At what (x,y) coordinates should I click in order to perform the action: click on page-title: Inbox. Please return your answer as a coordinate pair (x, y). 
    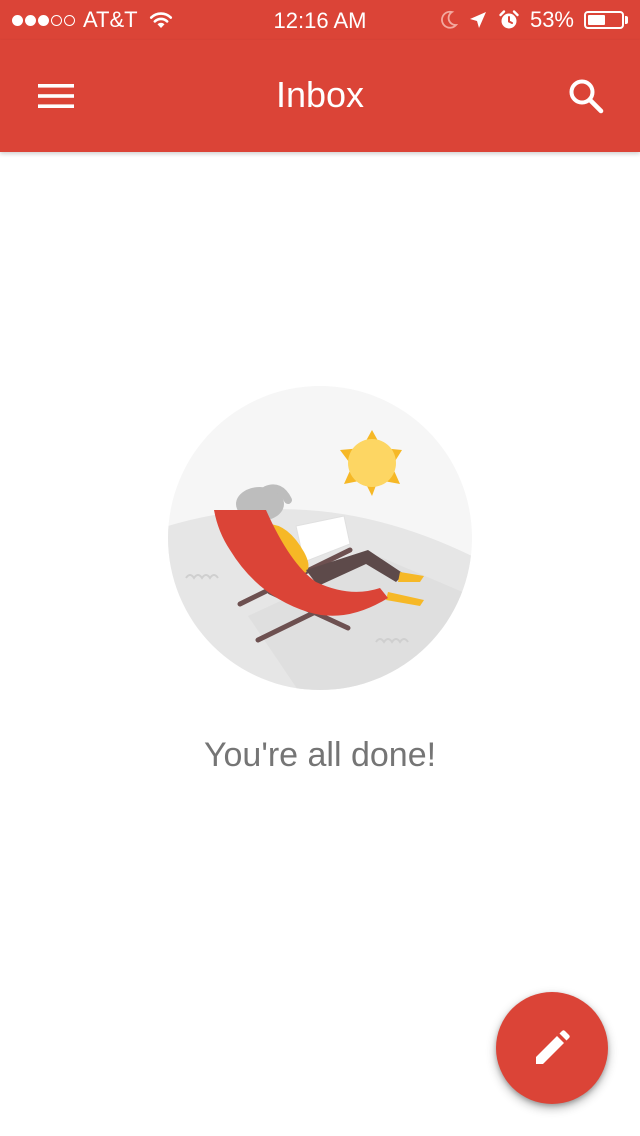
    Looking at the image, I should click on (320, 94).